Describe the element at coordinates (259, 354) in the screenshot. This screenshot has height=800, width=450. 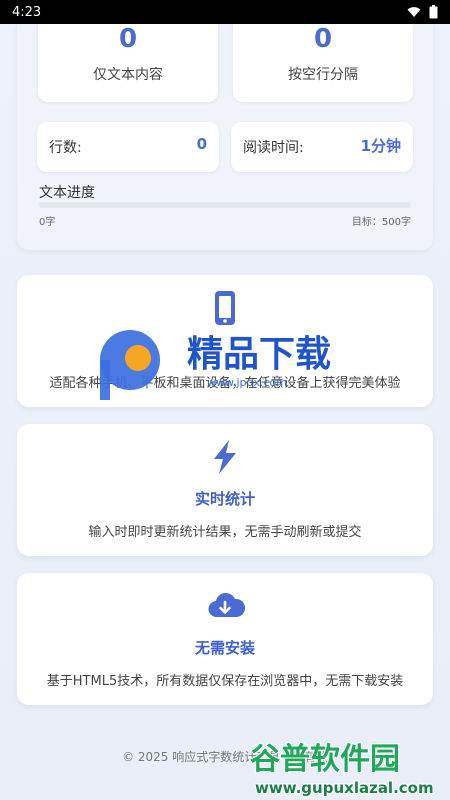
I see `jpdx-watermark-text: 精品下载` at that location.